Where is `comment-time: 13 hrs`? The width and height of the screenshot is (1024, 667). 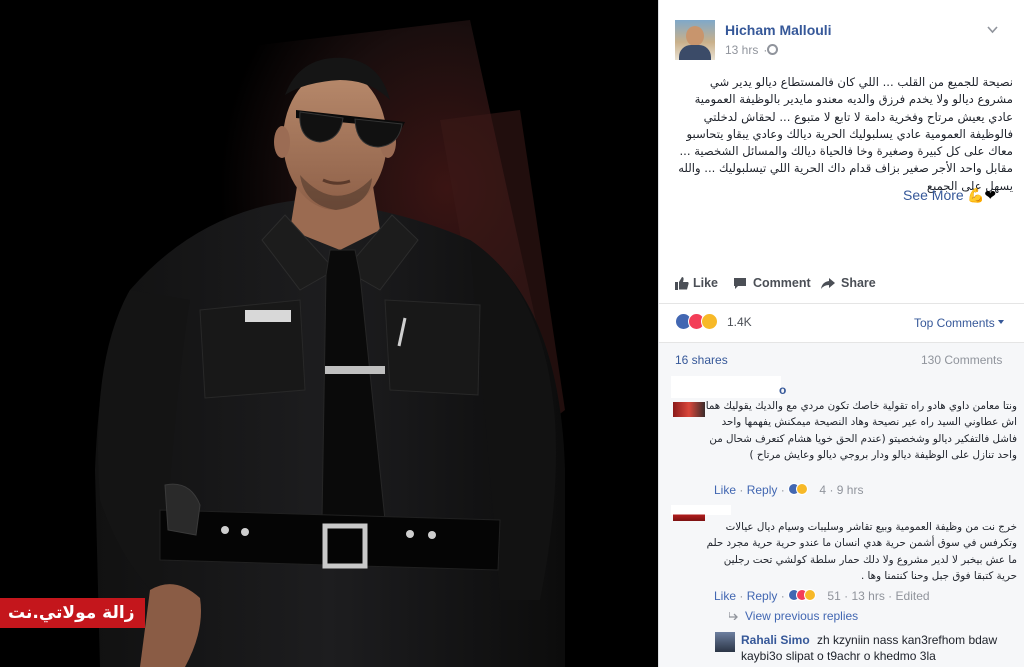
comment-time: 13 hrs is located at coordinates (867, 596).